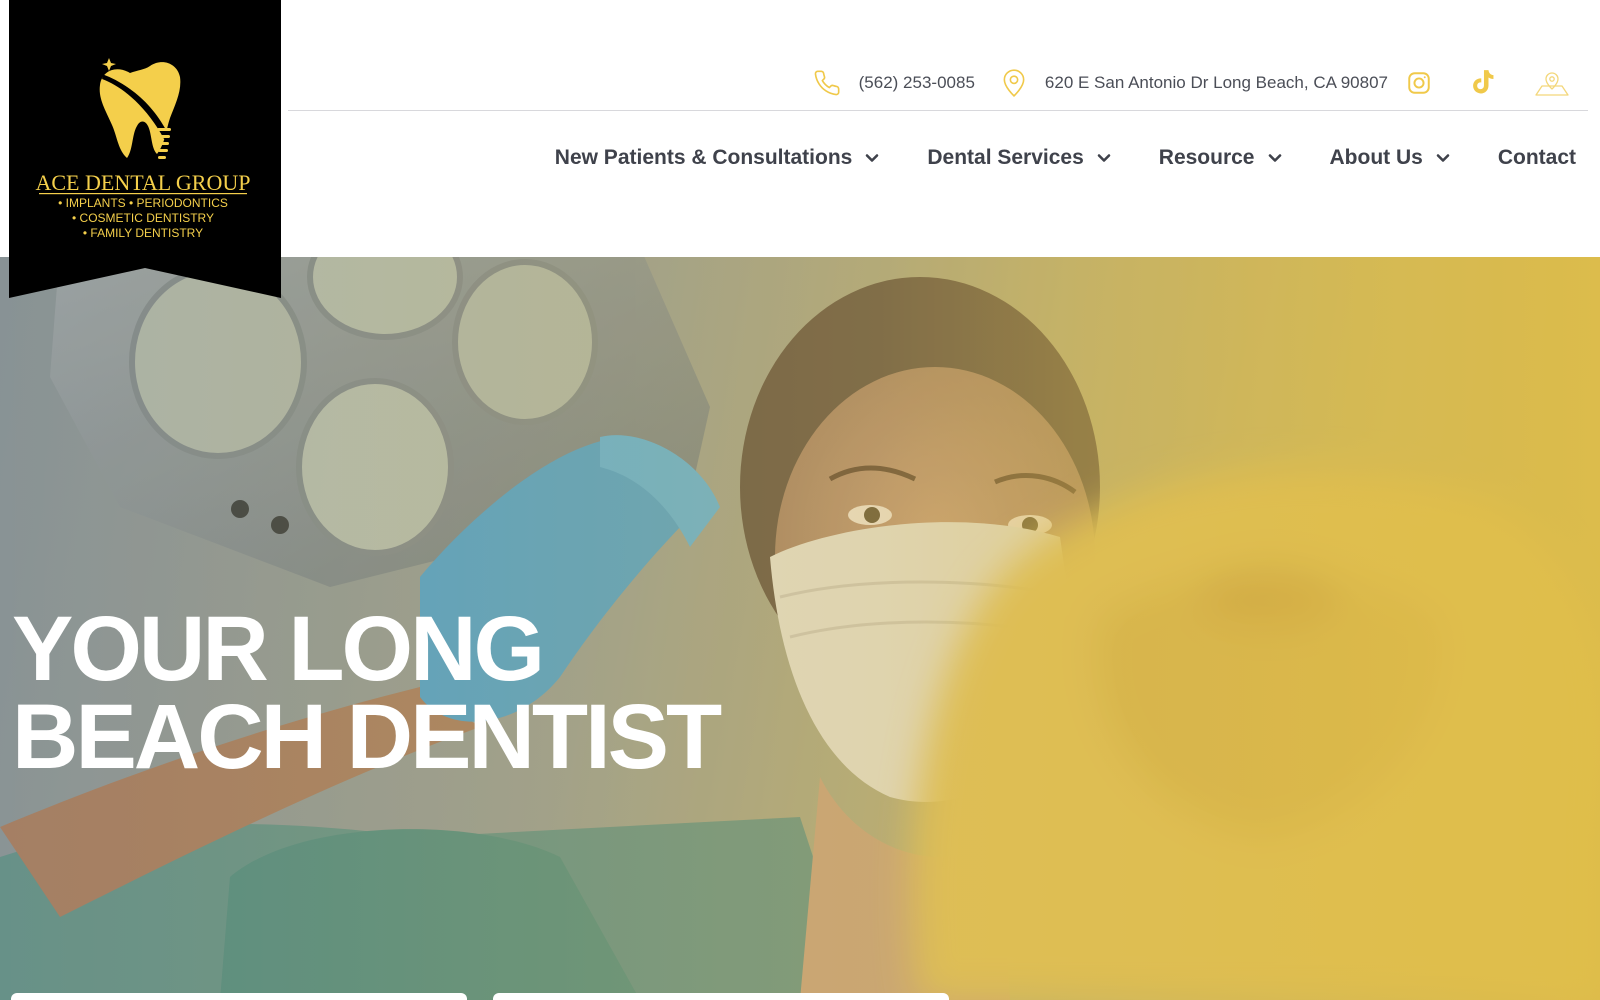 This screenshot has width=1600, height=1000. I want to click on logo-services-line: • COSMETIC DENTISTRY, so click(143, 218).